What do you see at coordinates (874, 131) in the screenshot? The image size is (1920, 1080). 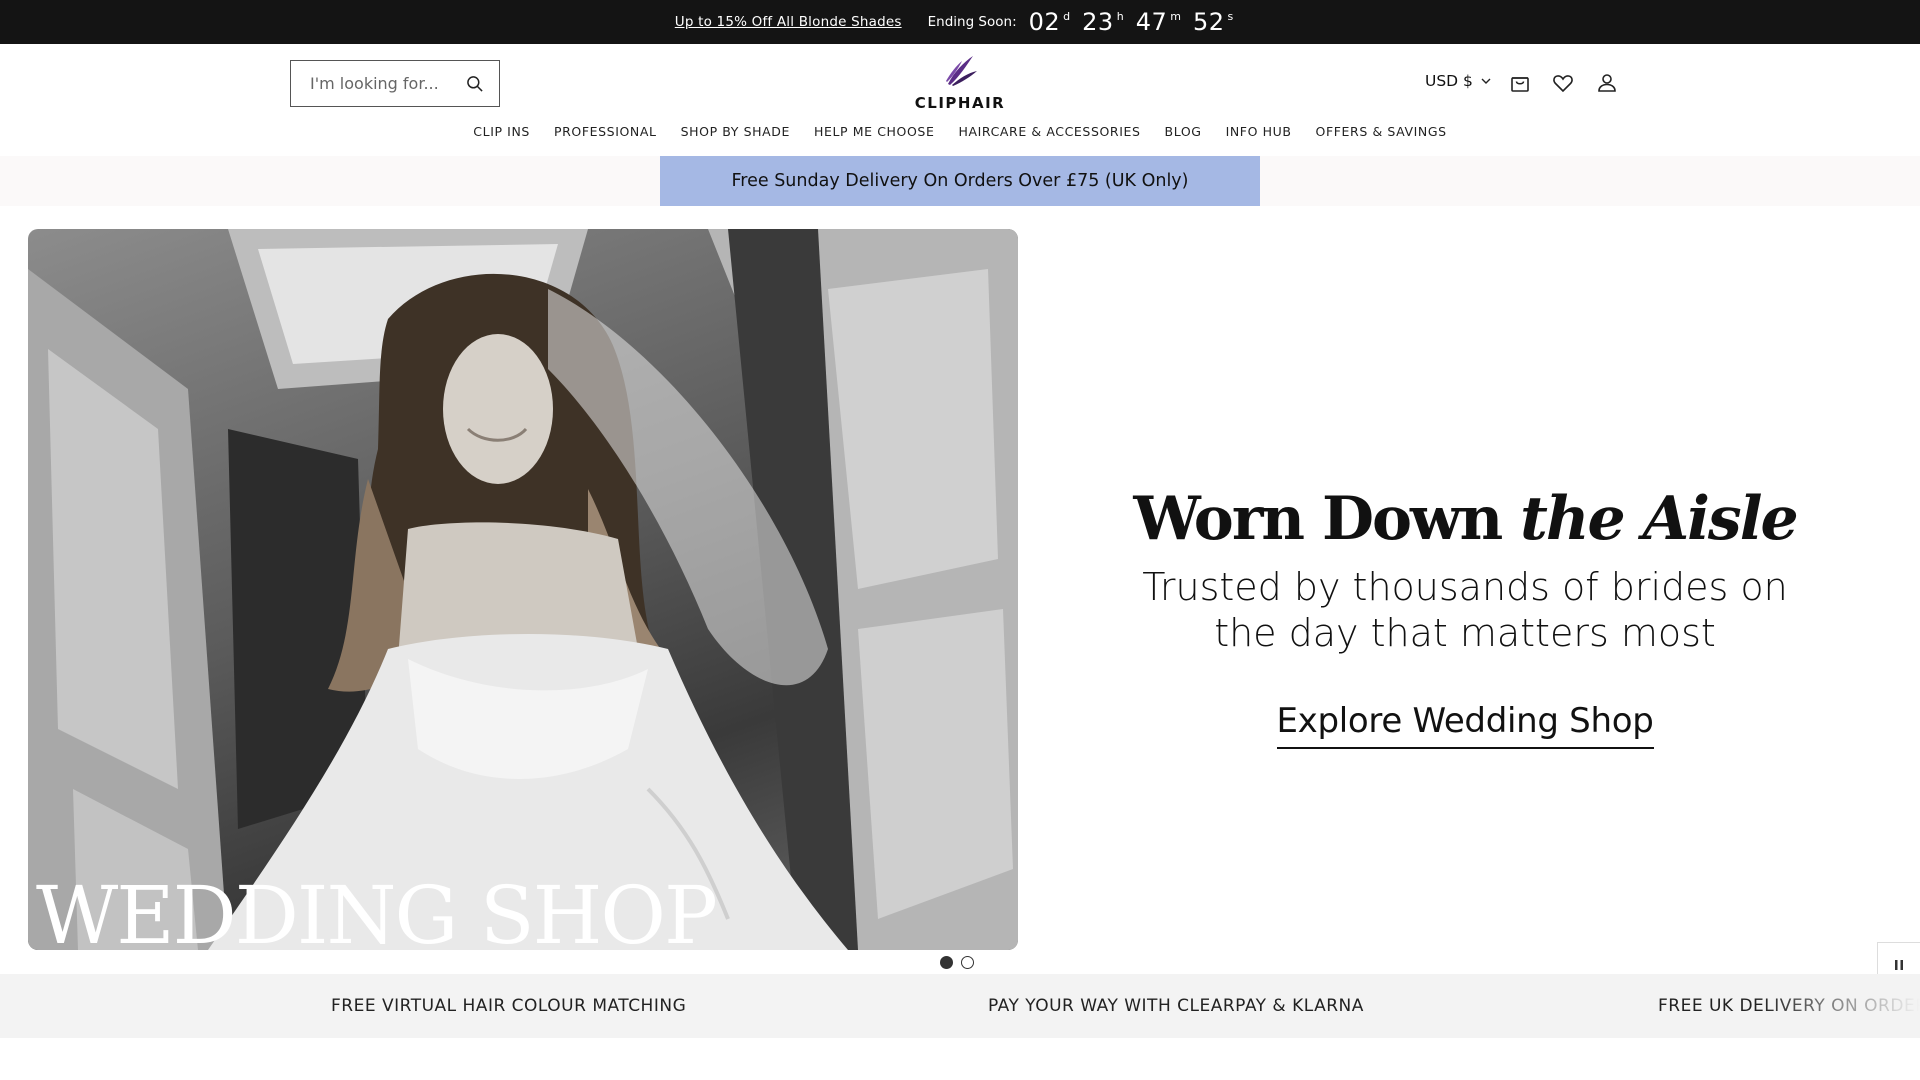 I see `nav-item-help-me-choose: HELP ME CHOOSE` at bounding box center [874, 131].